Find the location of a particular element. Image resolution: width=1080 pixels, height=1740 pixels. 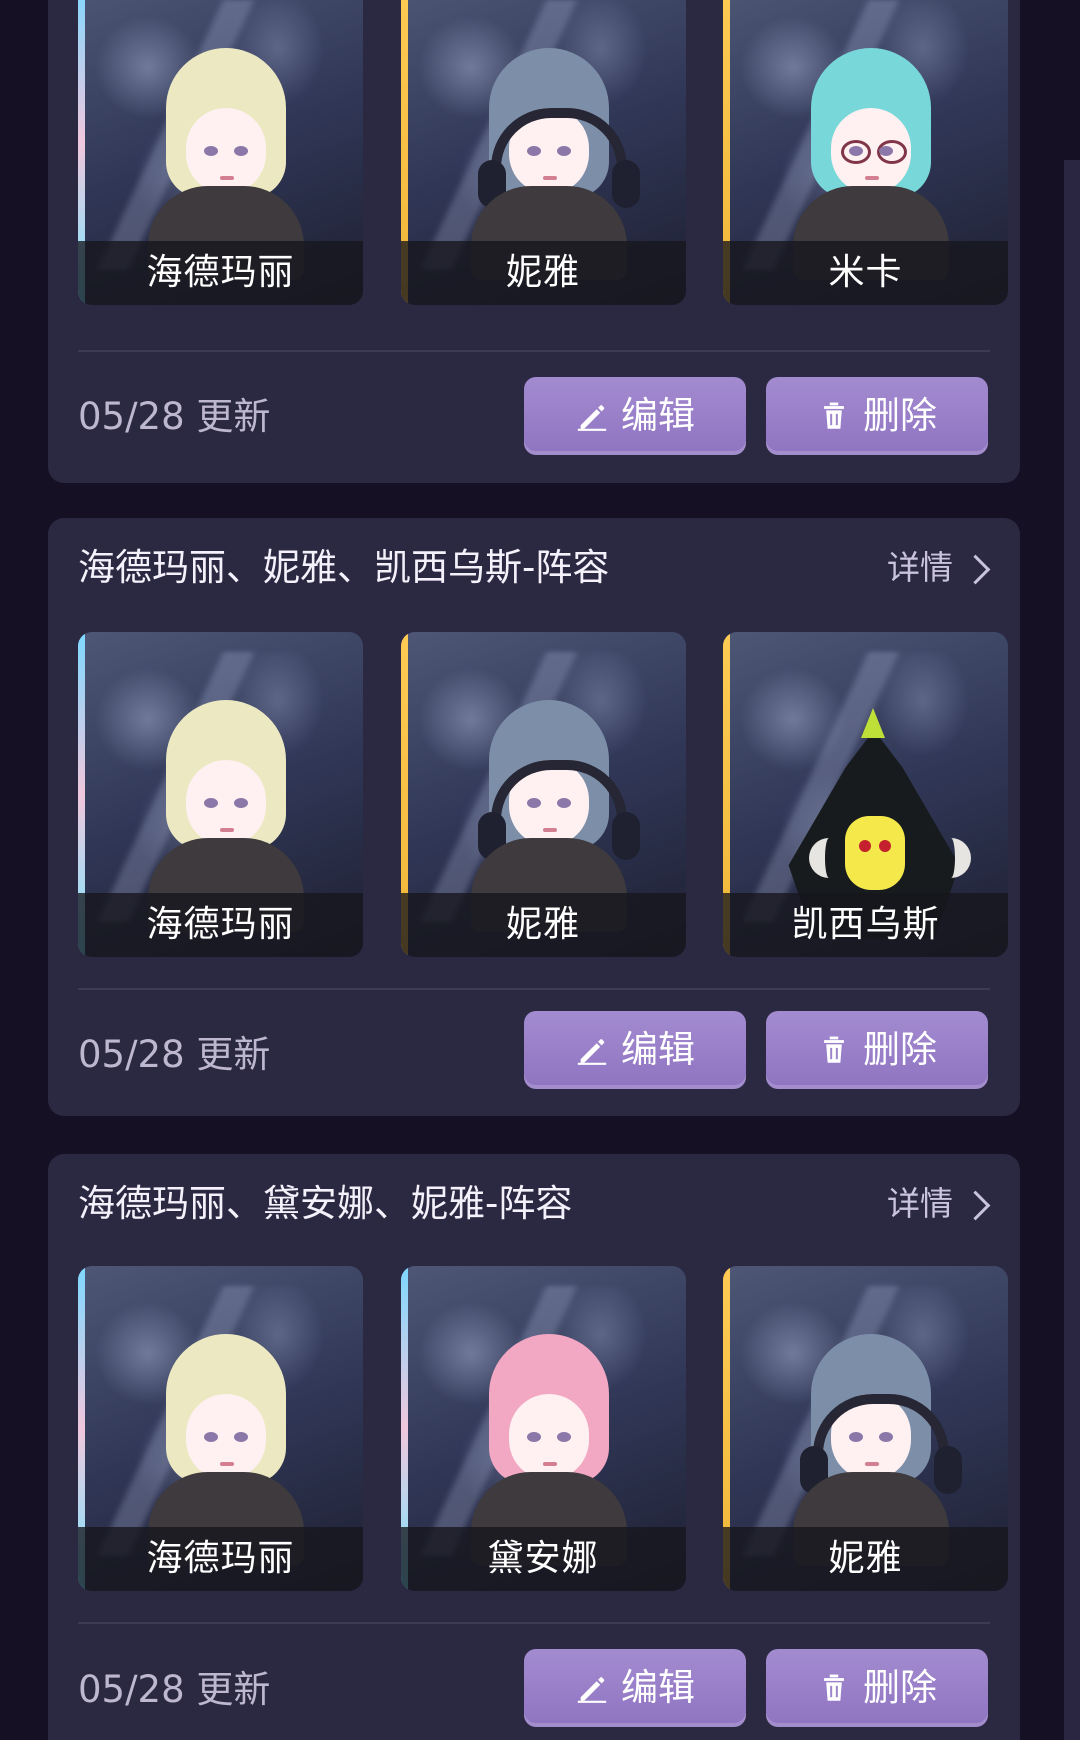

character-card-mika: 米卡 is located at coordinates (865, 152).